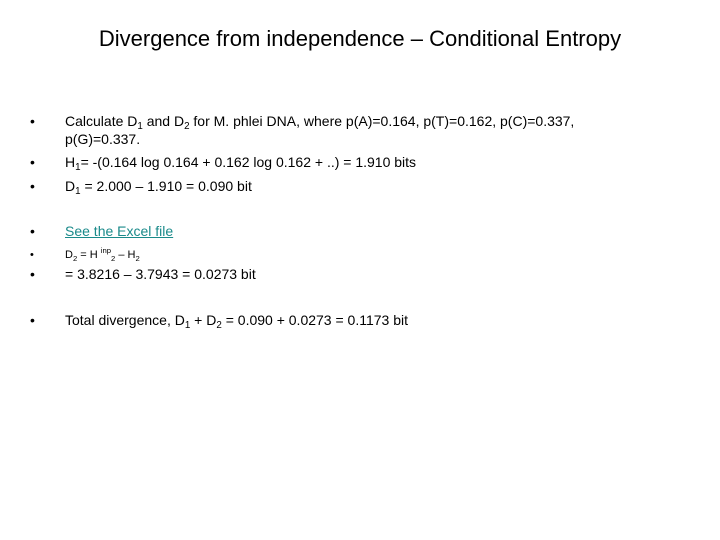  Describe the element at coordinates (160, 274) in the screenshot. I see `bullet-text: = 3.8216 – 3.7943 = 0.0273 bit` at that location.